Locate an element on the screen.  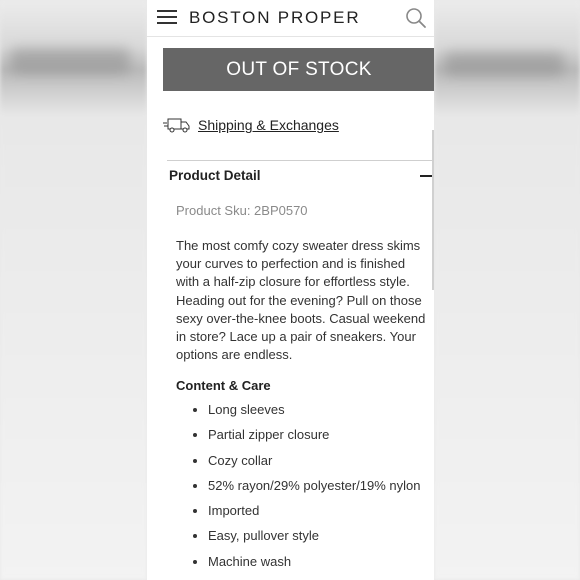
list-item: 52% rayon/29% polyester/19% nylon is located at coordinates (298, 487).